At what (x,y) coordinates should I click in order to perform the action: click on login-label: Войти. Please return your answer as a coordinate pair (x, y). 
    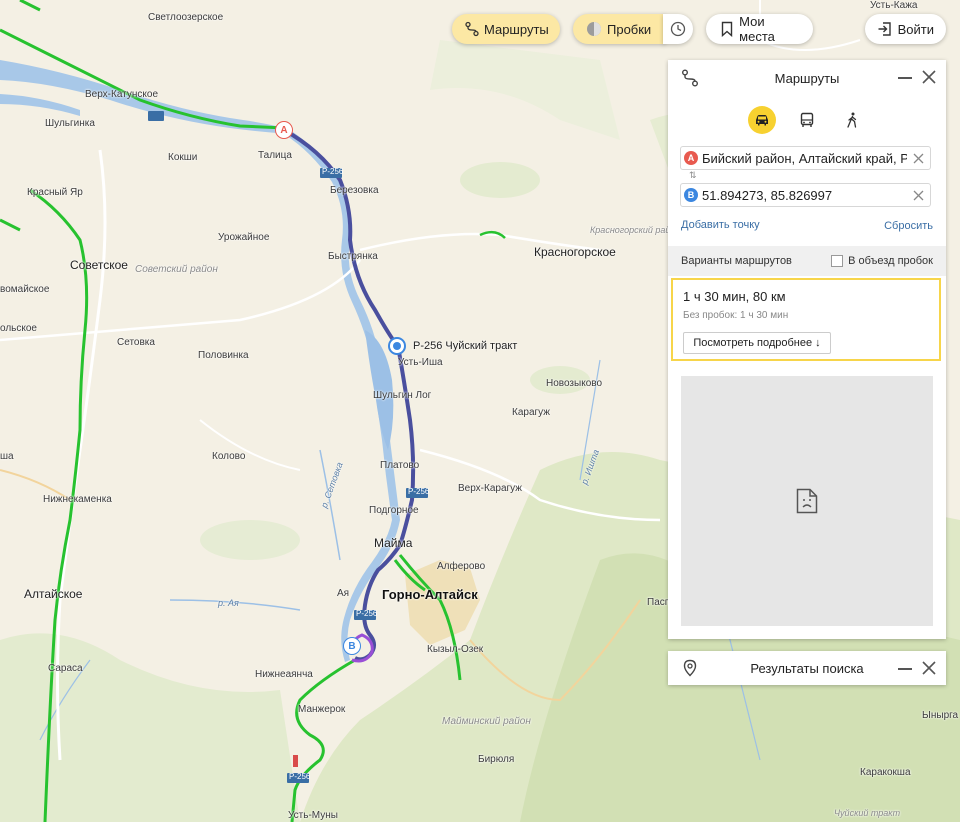
    Looking at the image, I should click on (915, 29).